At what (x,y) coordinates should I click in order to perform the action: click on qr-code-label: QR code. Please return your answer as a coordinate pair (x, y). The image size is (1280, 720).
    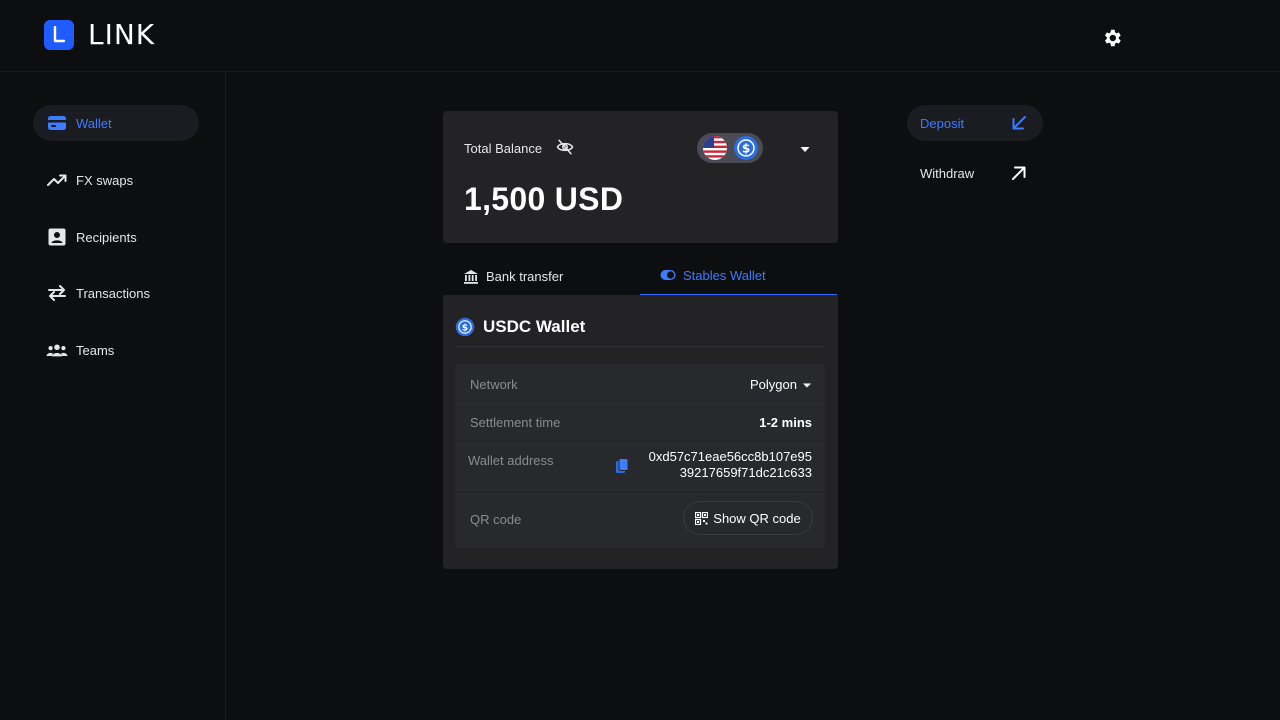
    Looking at the image, I should click on (496, 519).